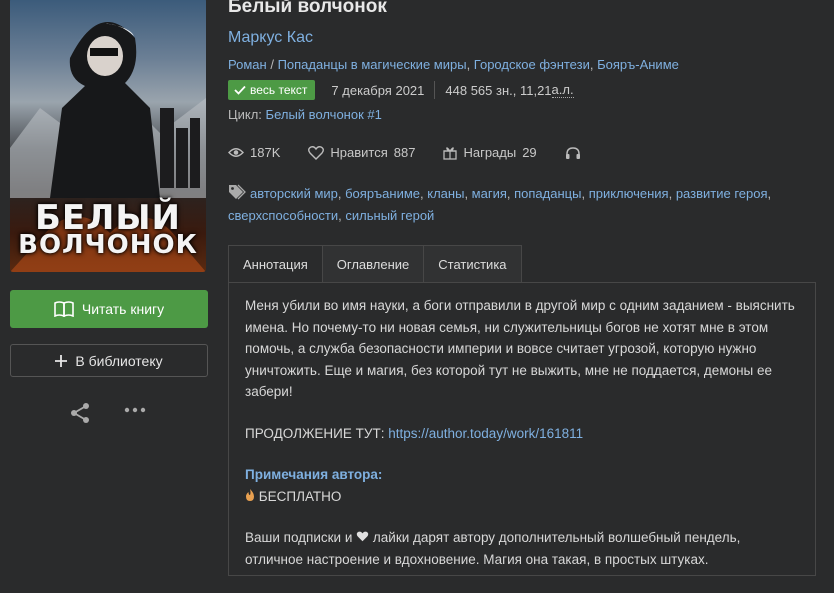  Describe the element at coordinates (108, 245) in the screenshot. I see `cover-title-line2: ВОЛЧОНОК` at that location.